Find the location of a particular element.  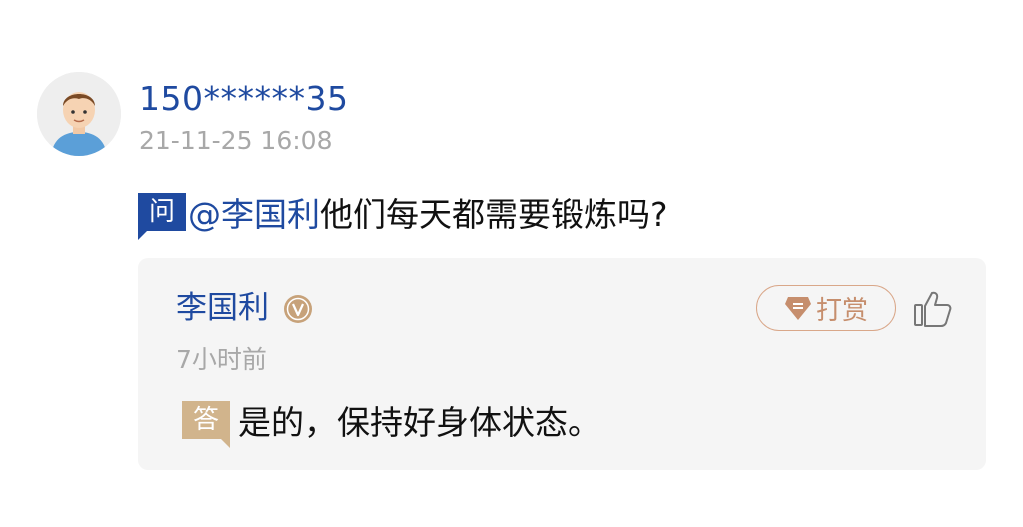

answer-time: 7小时前 is located at coordinates (221, 359).